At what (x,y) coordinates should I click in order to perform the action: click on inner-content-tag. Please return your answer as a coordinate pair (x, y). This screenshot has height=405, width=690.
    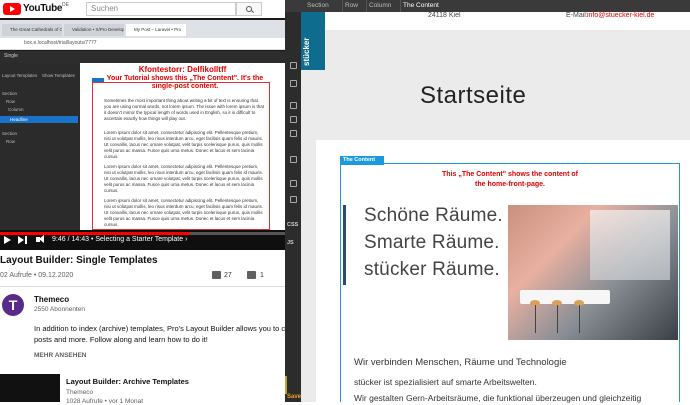
    Looking at the image, I should click on (98, 80).